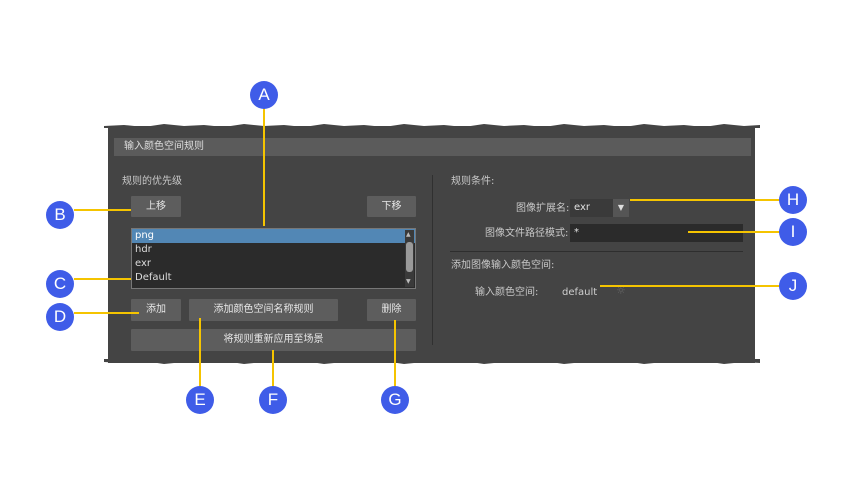 The width and height of the screenshot is (854, 493). What do you see at coordinates (391, 206) in the screenshot?
I see `move-down-button: 下移` at bounding box center [391, 206].